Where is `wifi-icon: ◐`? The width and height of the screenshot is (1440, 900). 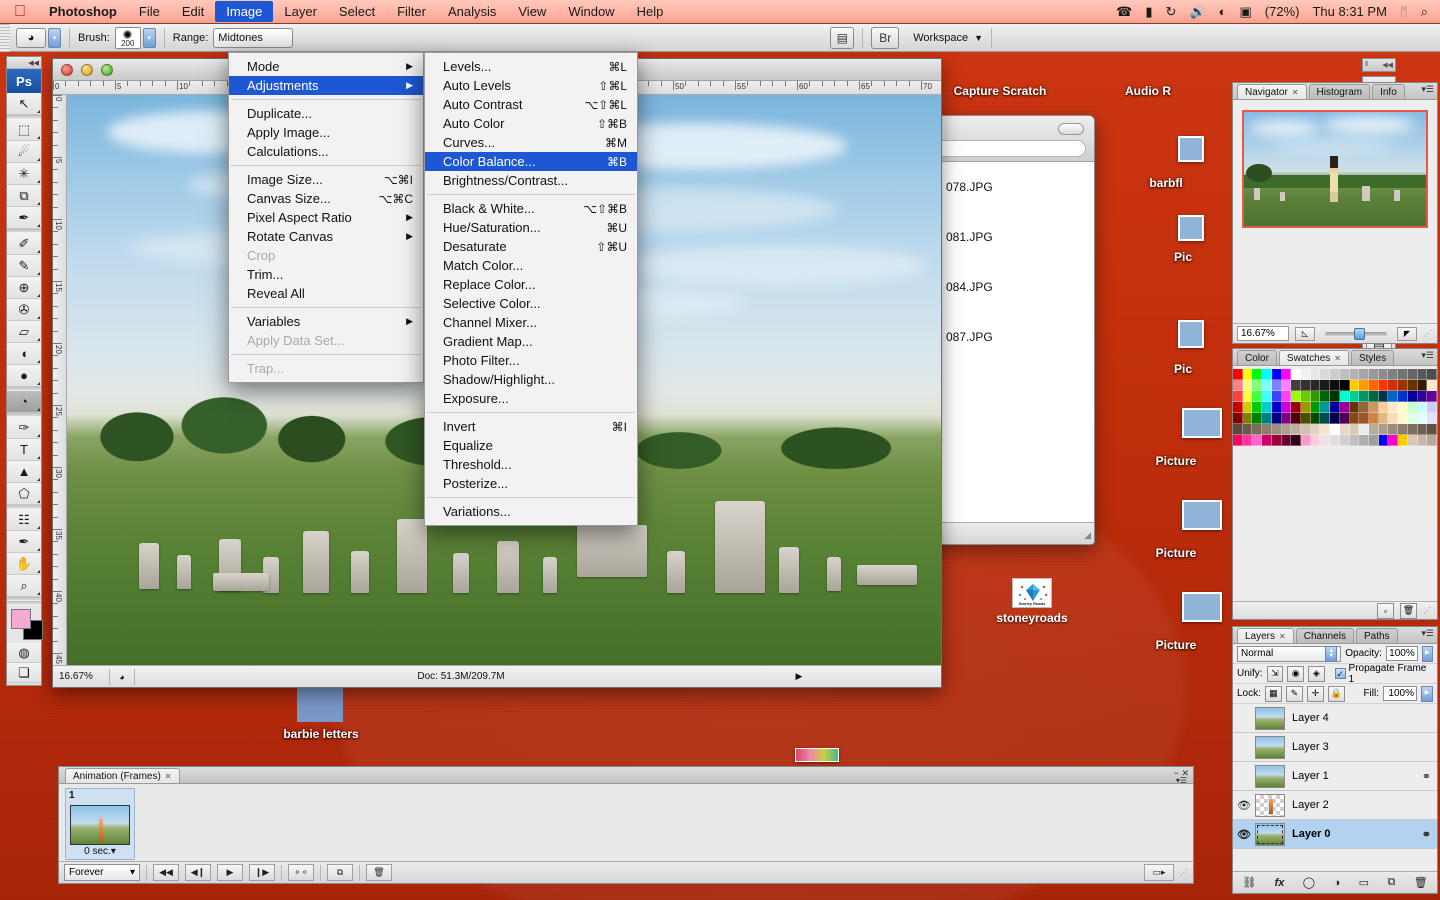 wifi-icon: ◐ is located at coordinates (1223, 11).